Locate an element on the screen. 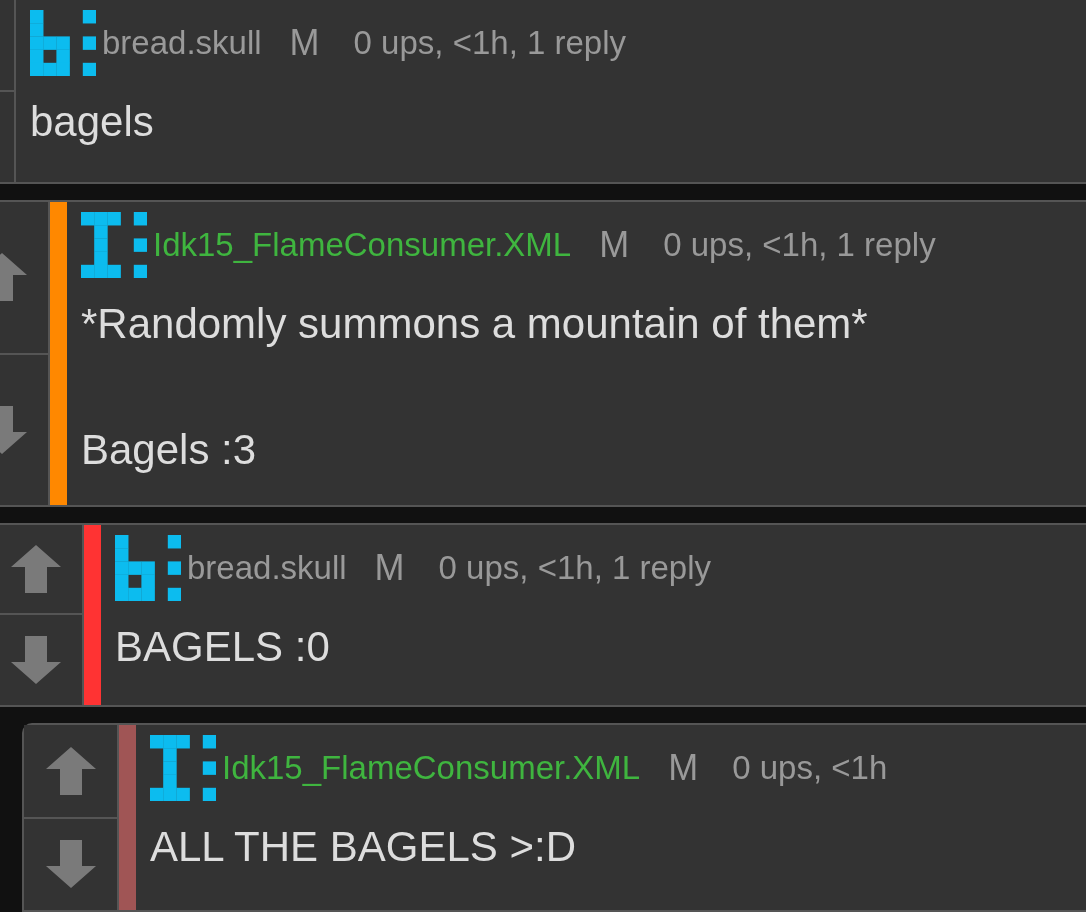 The width and height of the screenshot is (1086, 912). comment-meta: 0 ups, <1h is located at coordinates (810, 768).